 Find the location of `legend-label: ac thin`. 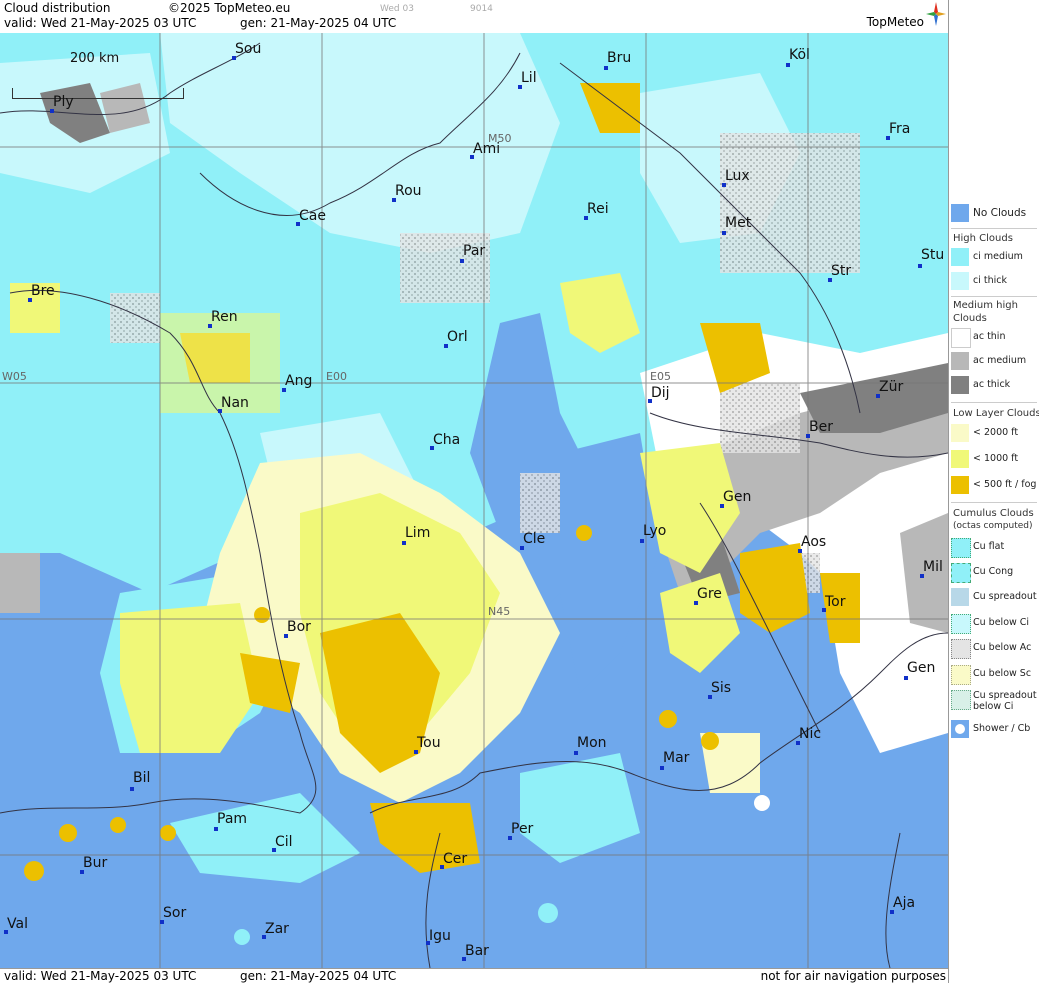

legend-label: ac thin is located at coordinates (989, 336).